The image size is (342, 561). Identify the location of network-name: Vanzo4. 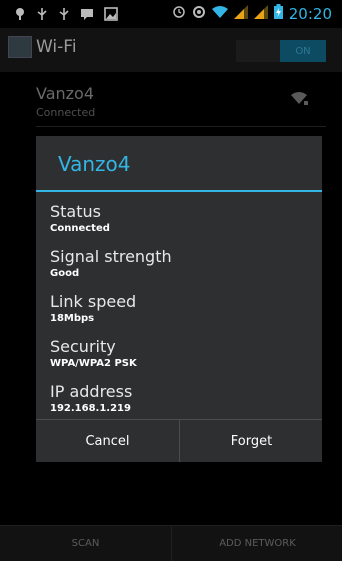
(65, 93).